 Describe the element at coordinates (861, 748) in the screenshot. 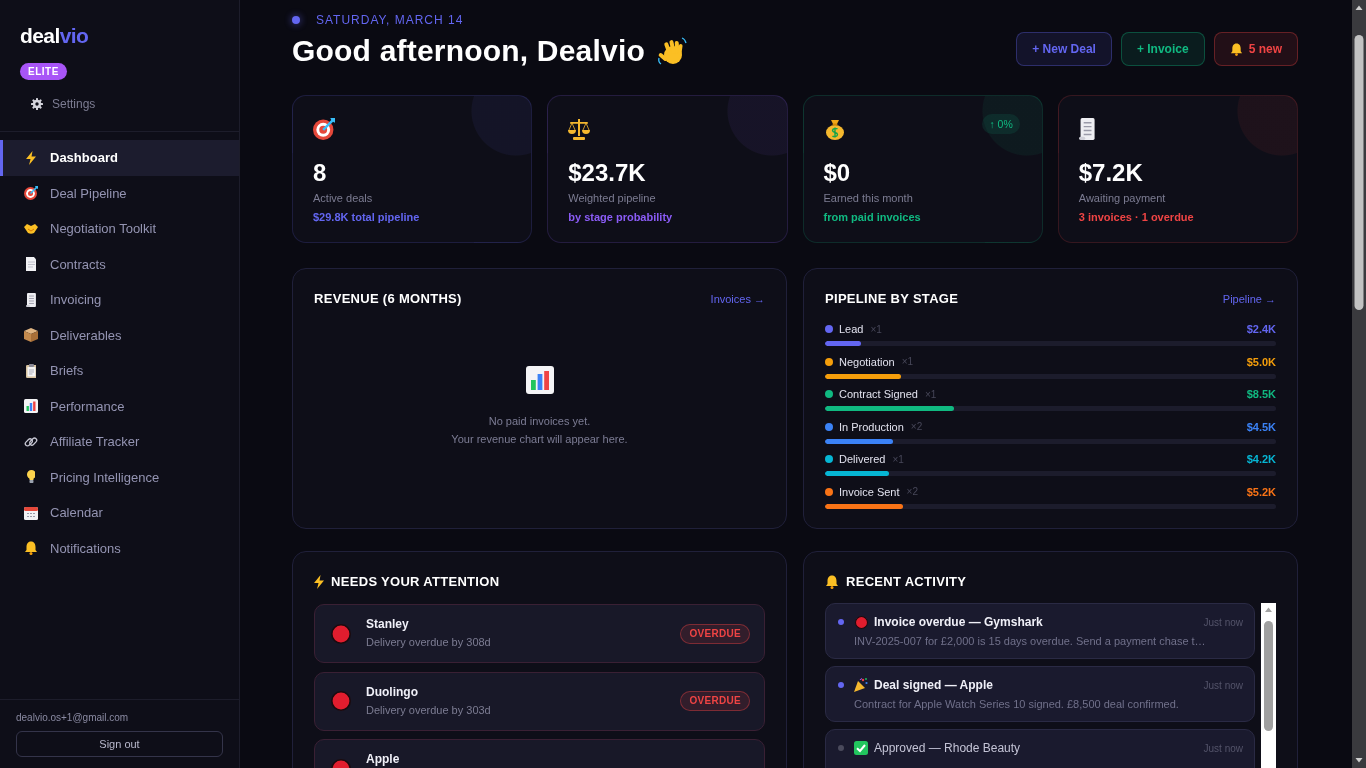

I see `check-mark-icon` at that location.